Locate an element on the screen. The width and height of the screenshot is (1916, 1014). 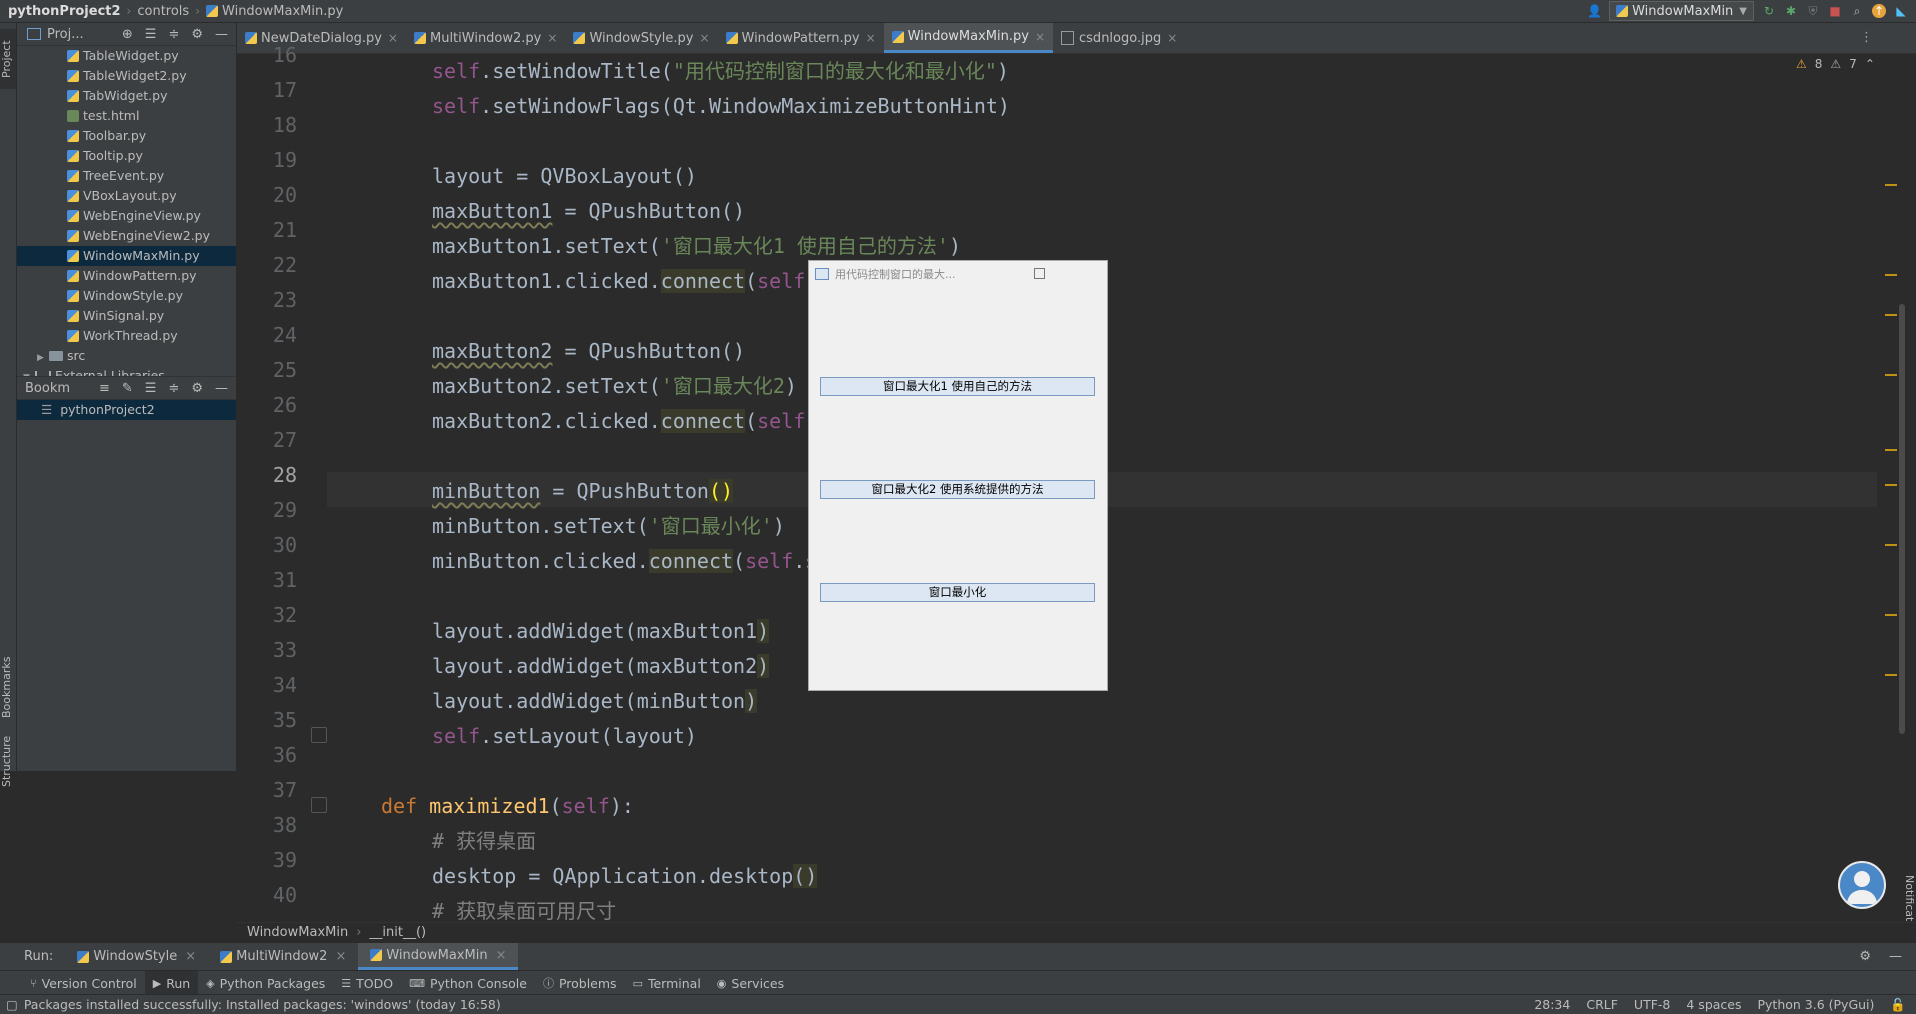
more-tabs-icon: ⋮ is located at coordinates (1866, 37).